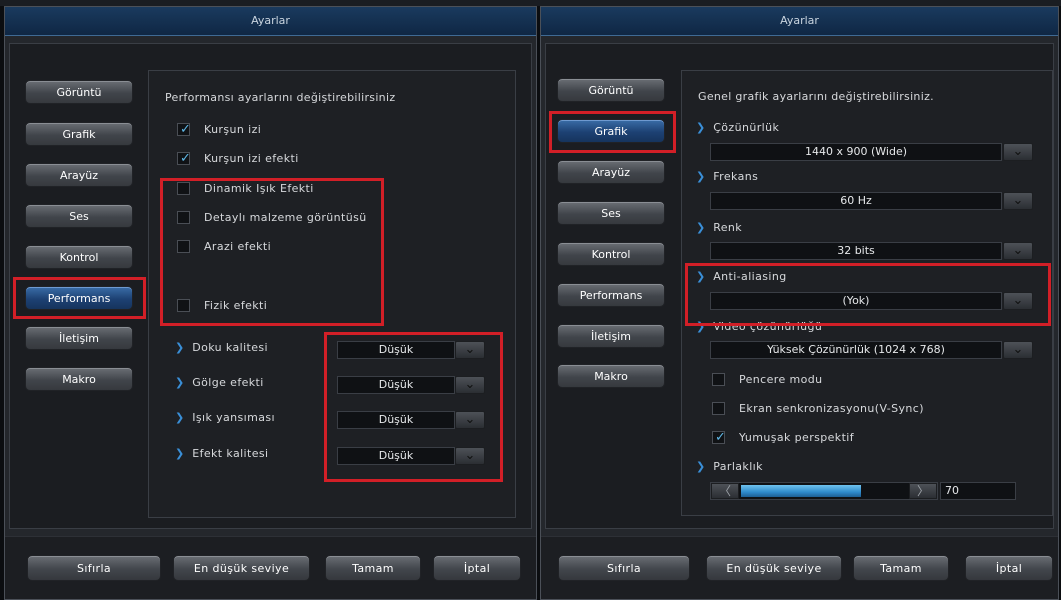  Describe the element at coordinates (856, 251) in the screenshot. I see `color-depth-dropdown: 32 bits` at that location.